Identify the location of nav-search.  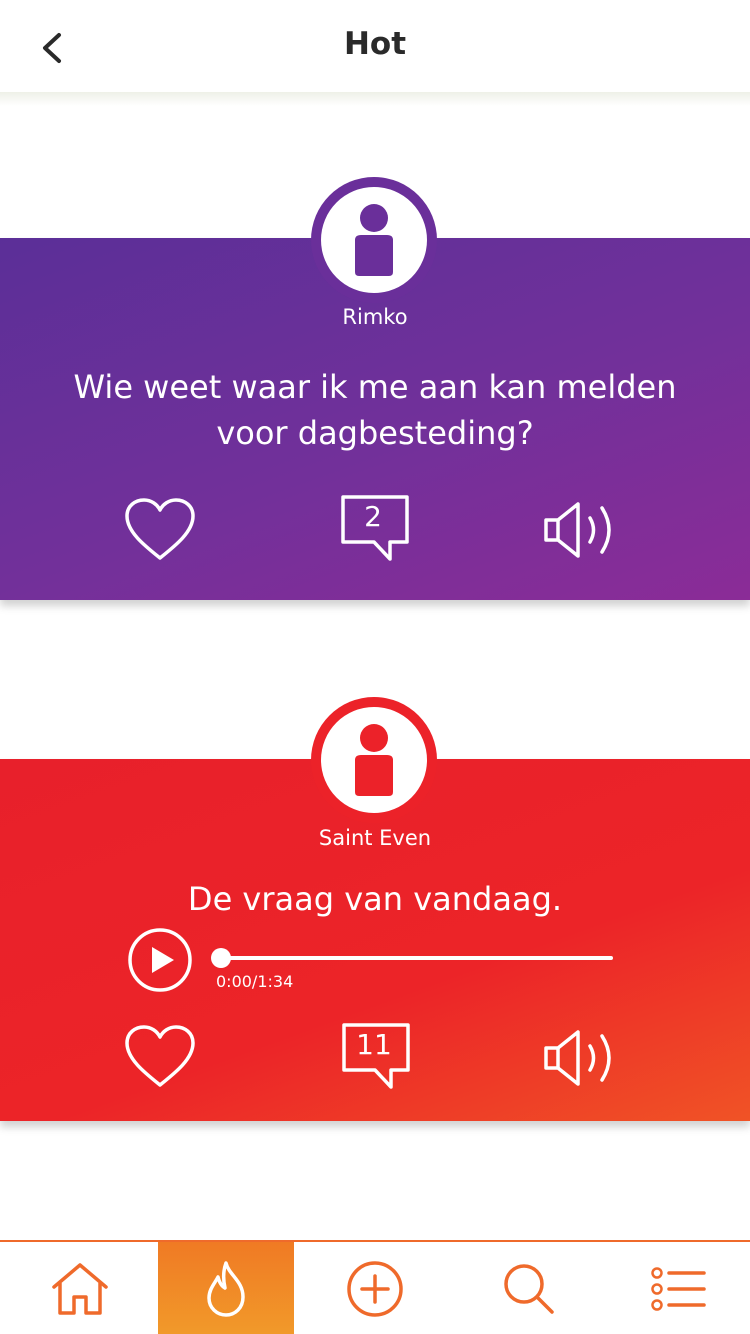
(529, 1288).